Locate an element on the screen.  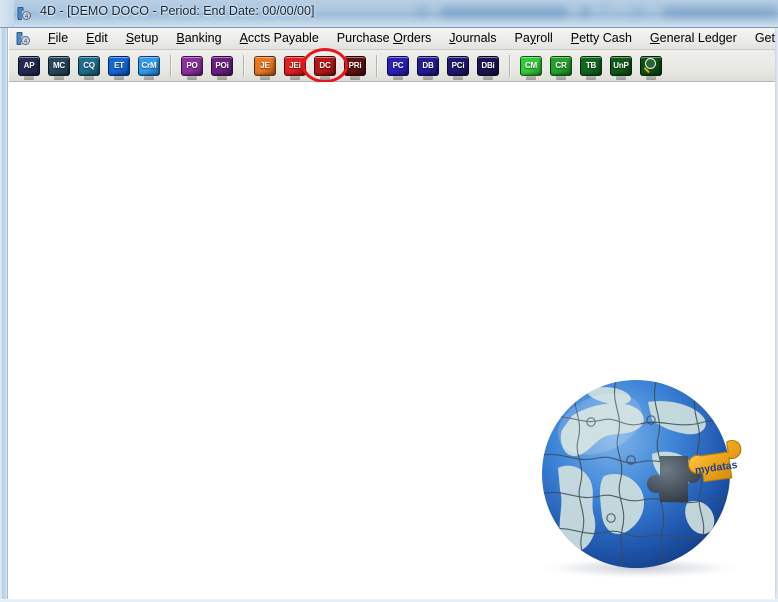
menu-item-banking: Banking is located at coordinates (198, 38).